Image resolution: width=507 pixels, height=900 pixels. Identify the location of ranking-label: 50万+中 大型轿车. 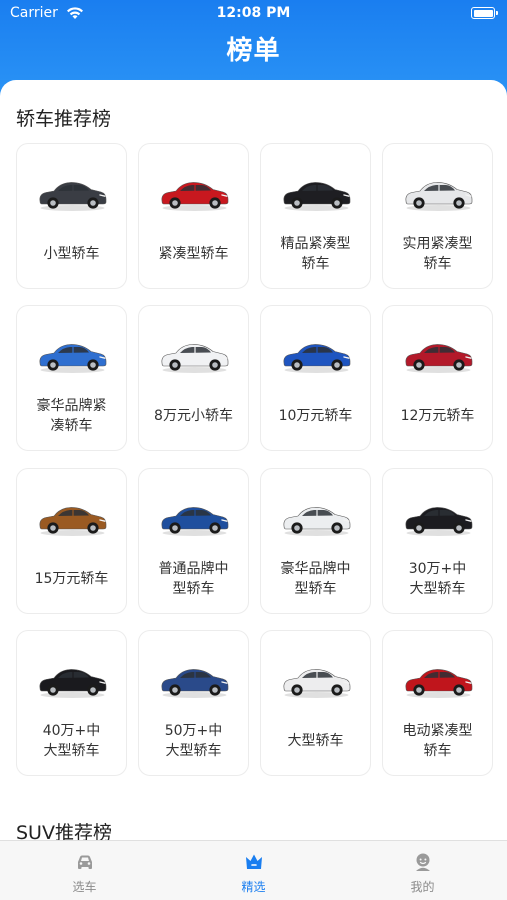
(193, 741).